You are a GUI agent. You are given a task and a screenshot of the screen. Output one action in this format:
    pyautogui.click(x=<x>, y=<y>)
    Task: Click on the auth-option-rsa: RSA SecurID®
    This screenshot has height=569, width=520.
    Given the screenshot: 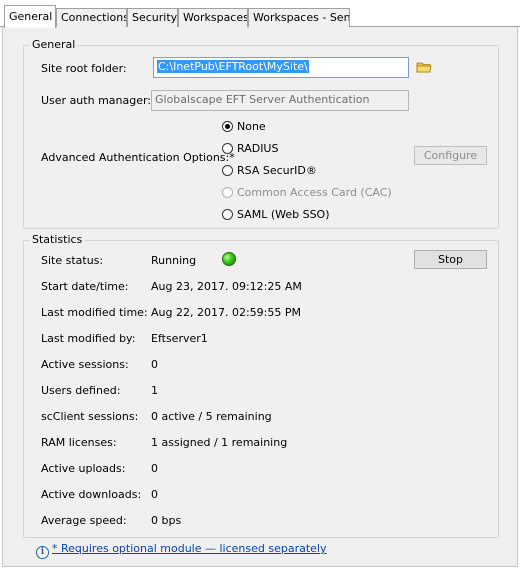 What is the action you would take?
    pyautogui.click(x=269, y=172)
    